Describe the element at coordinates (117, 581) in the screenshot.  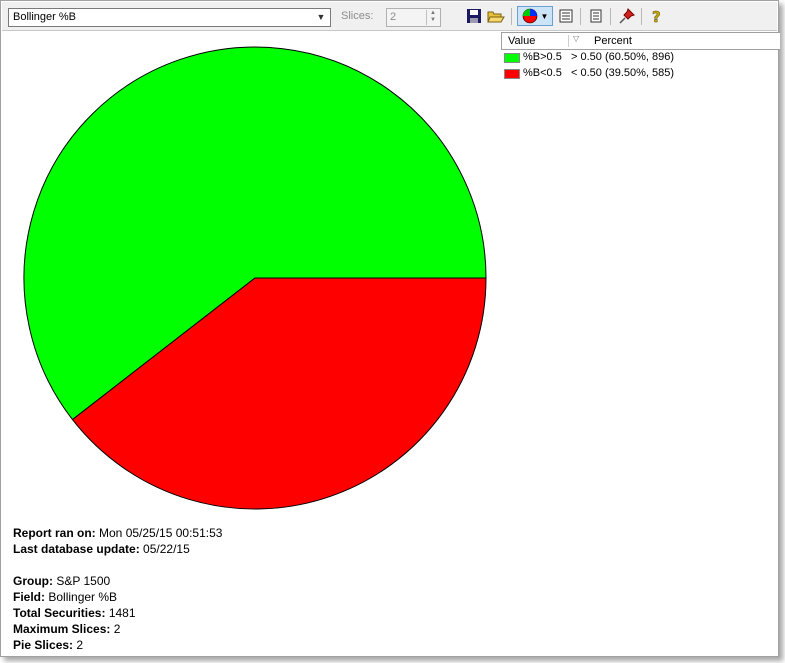
I see `report-group: Group: S&P 1500` at that location.